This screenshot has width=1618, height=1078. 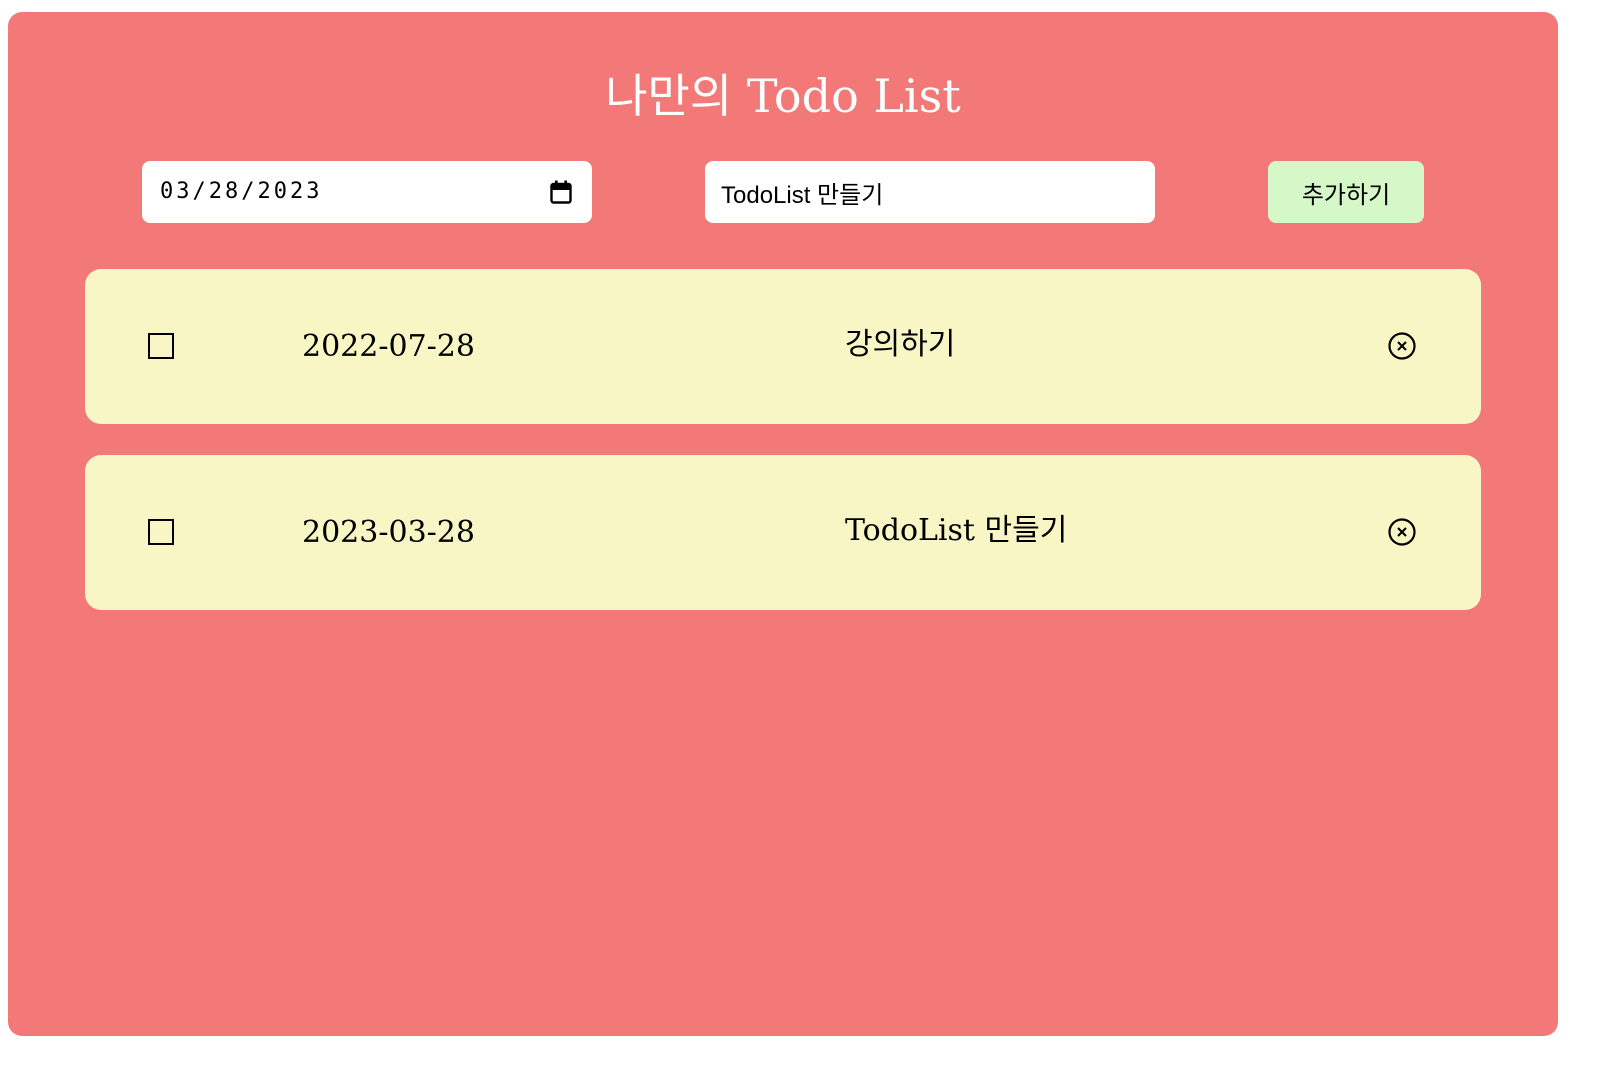 I want to click on todo-date: 2023-03-28, so click(x=388, y=532).